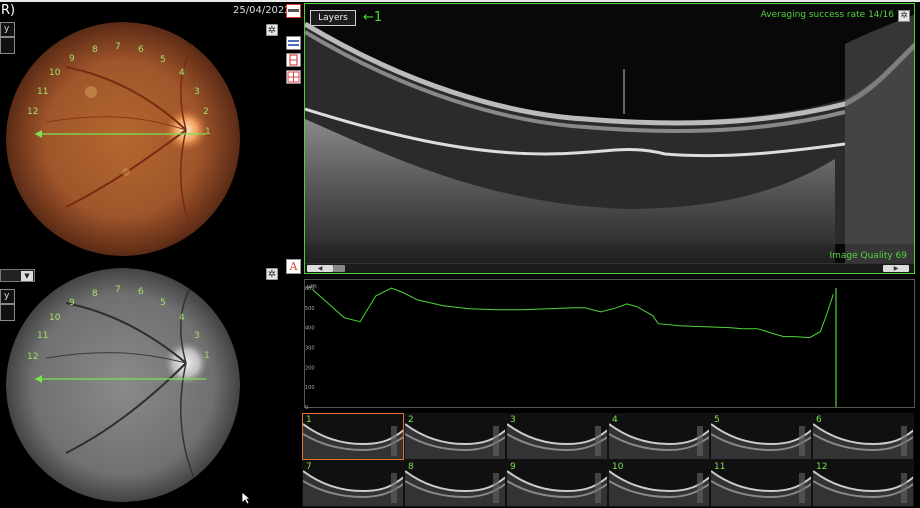 The width and height of the screenshot is (920, 508). Describe the element at coordinates (8, 10) in the screenshot. I see `eye-label: R)` at that location.